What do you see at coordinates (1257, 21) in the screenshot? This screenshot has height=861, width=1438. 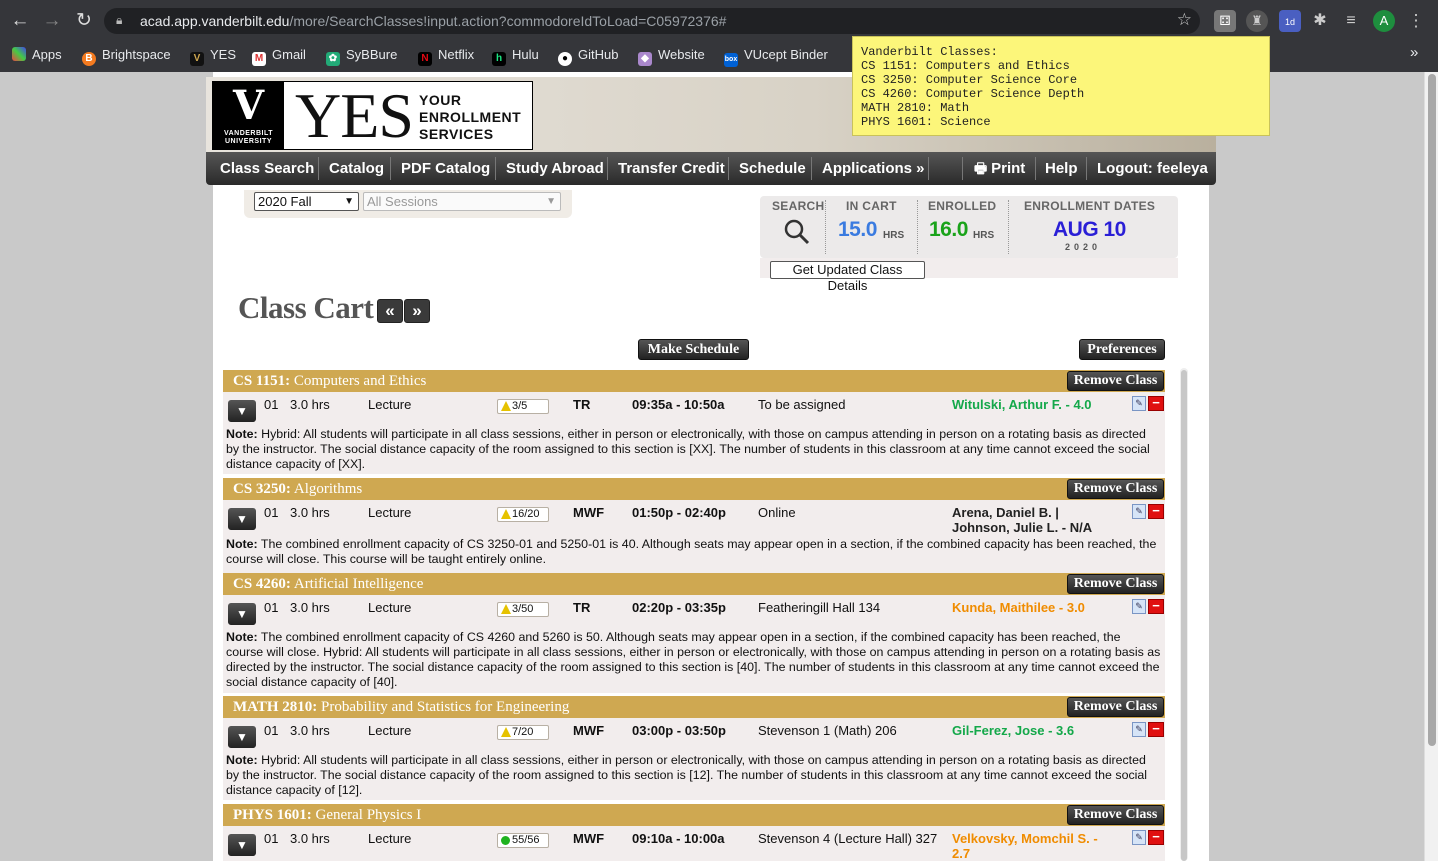 I see `vanderbilt-extension-icon: ♜` at bounding box center [1257, 21].